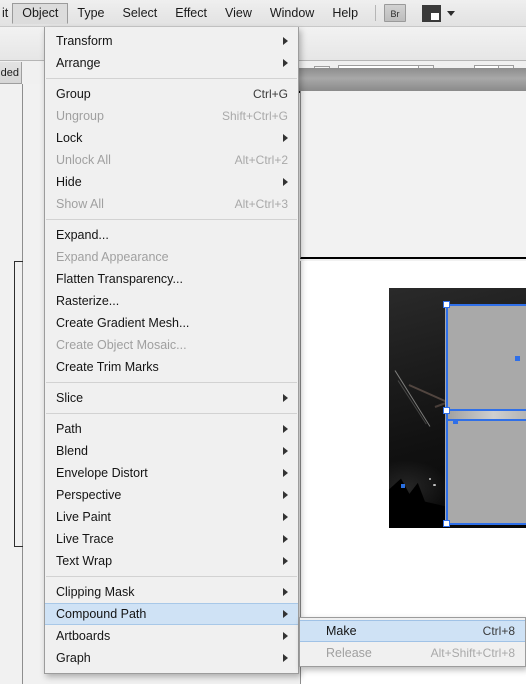 This screenshot has width=526, height=684. What do you see at coordinates (171, 451) in the screenshot?
I see `menu-item-blend: Blend` at bounding box center [171, 451].